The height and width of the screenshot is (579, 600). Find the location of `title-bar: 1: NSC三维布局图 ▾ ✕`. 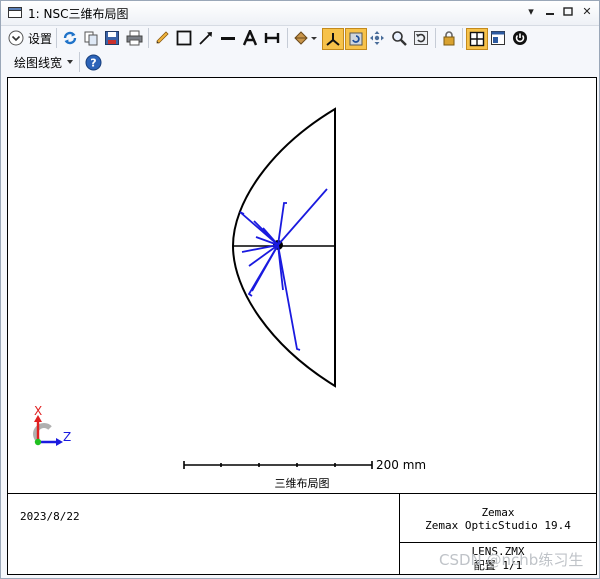

title-bar: 1: NSC三维布局图 ▾ ✕ is located at coordinates (300, 13).